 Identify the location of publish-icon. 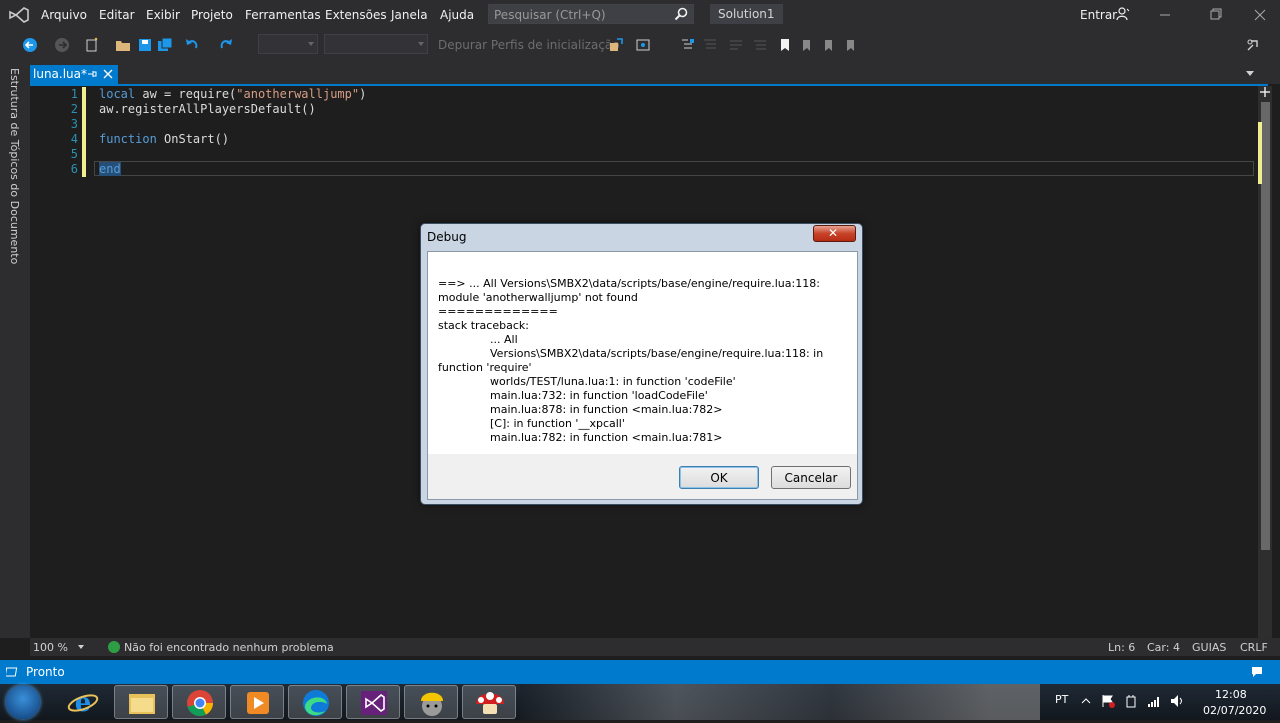
(616, 45).